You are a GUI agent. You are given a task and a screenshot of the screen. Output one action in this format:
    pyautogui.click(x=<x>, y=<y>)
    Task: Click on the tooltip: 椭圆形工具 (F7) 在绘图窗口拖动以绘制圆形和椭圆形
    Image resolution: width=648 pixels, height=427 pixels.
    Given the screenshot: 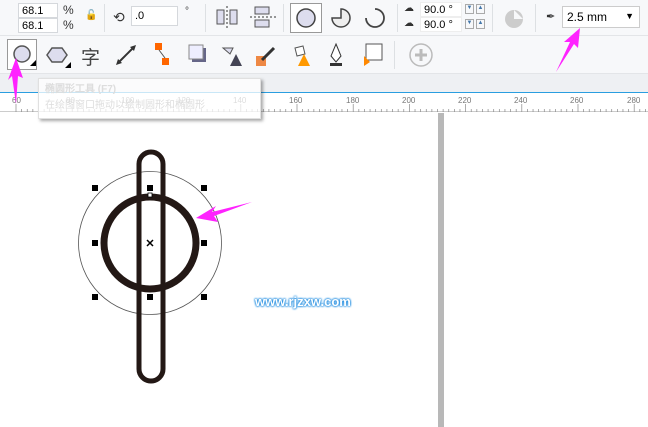 What is the action you would take?
    pyautogui.click(x=149, y=98)
    